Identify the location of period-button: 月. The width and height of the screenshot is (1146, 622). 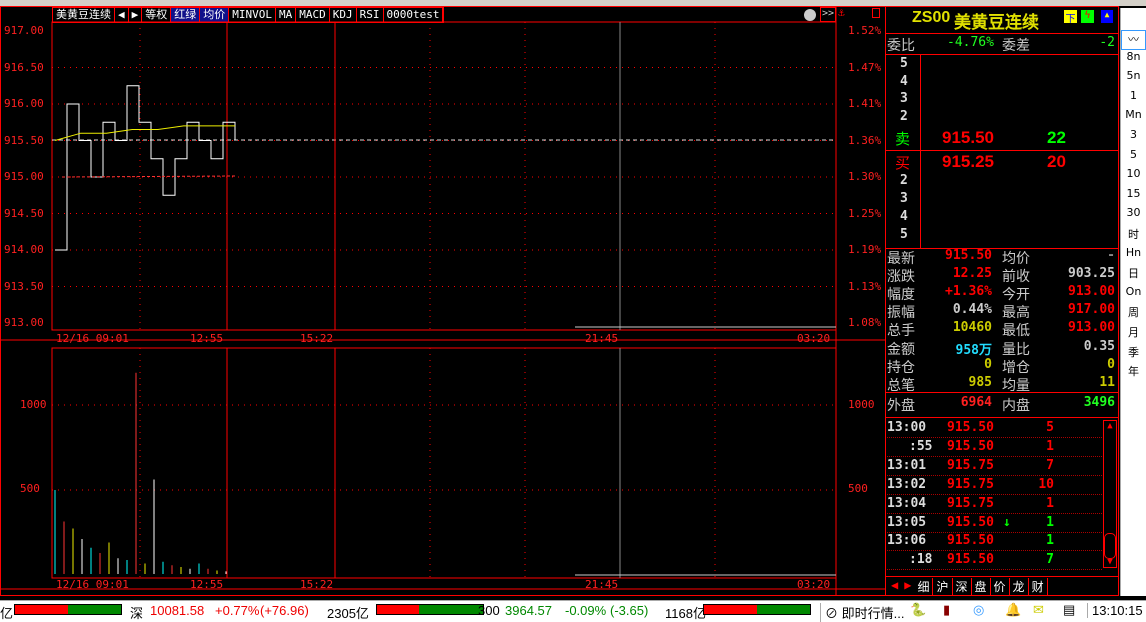
(1133, 334).